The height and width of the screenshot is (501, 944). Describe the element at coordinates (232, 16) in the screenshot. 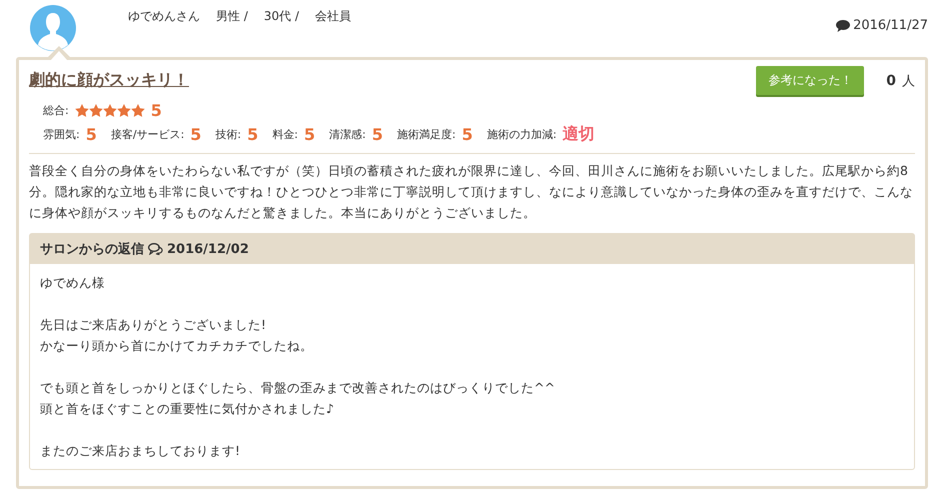

I see `reviewer-gender: 男性 /` at that location.